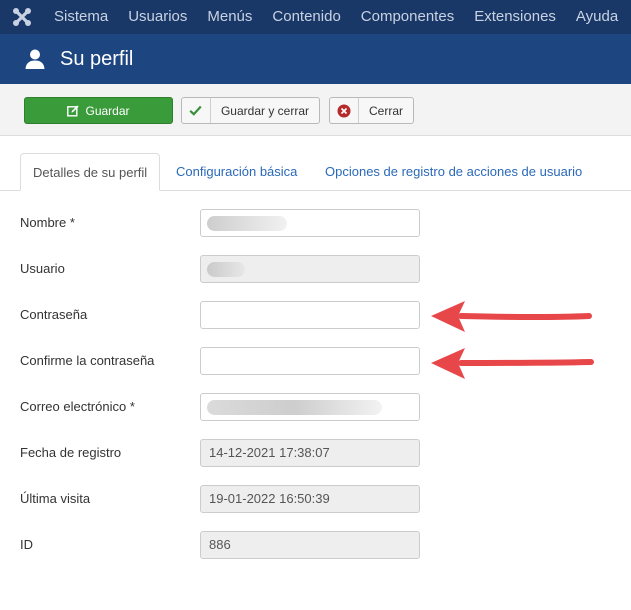 The width and height of the screenshot is (631, 610). What do you see at coordinates (236, 172) in the screenshot?
I see `tab-basic-settings: Configuración básica` at bounding box center [236, 172].